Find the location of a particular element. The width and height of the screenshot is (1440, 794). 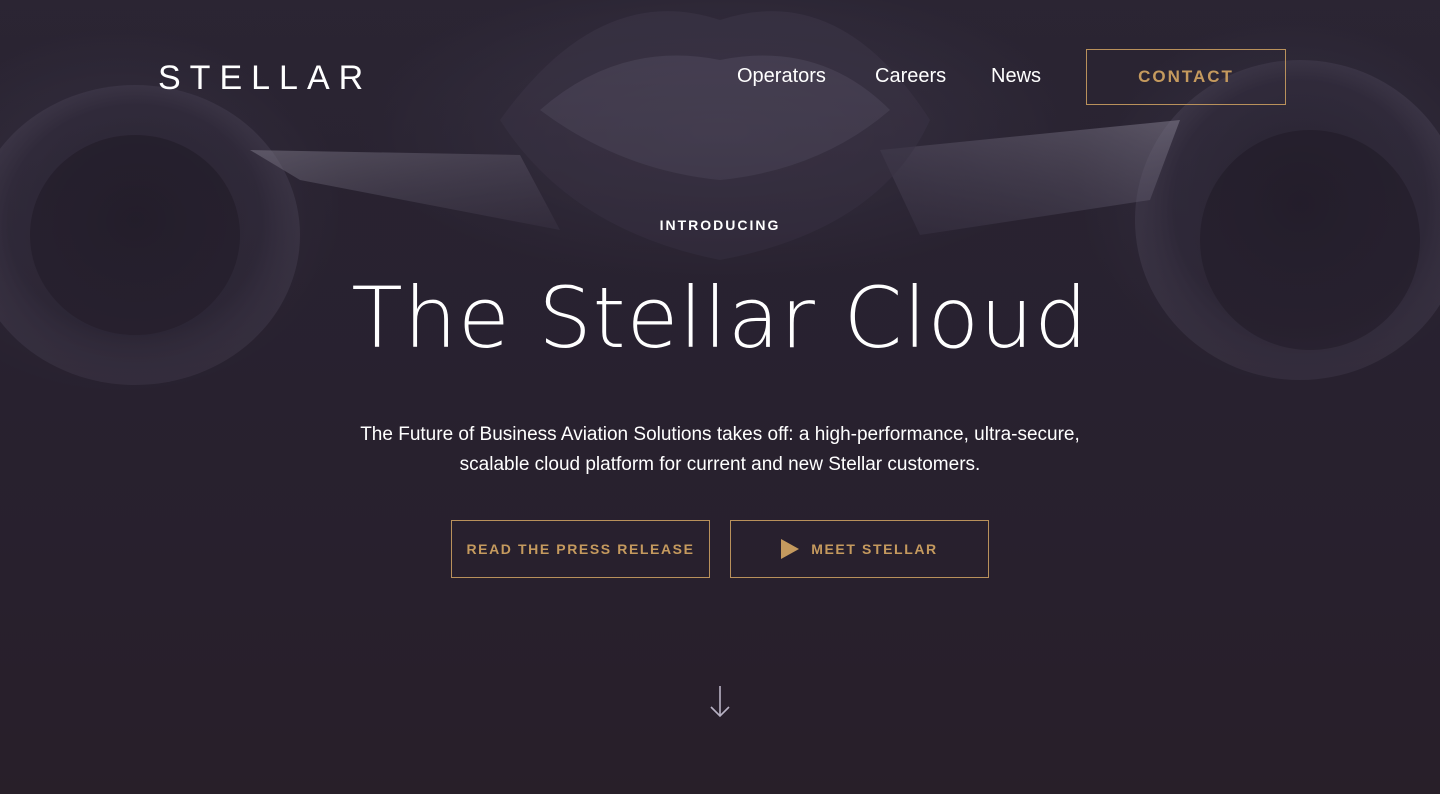

nav-link-operators: Operators is located at coordinates (781, 76).